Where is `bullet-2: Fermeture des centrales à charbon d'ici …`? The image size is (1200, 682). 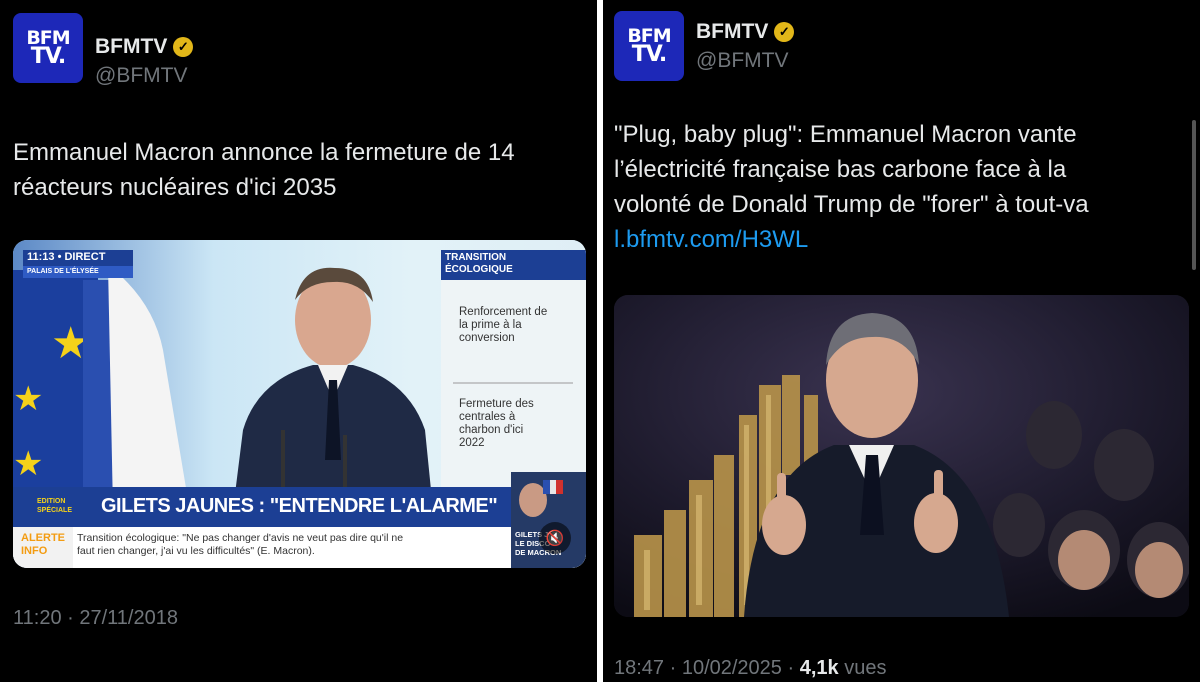 bullet-2: Fermeture des centrales à charbon d'ici … is located at coordinates (496, 424).